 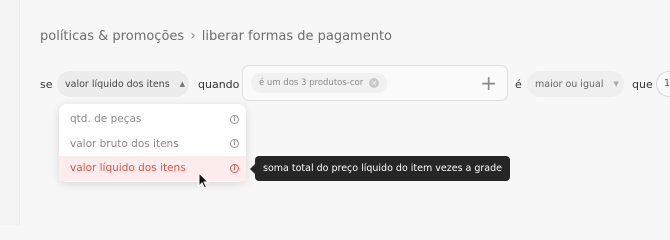 What do you see at coordinates (106, 119) in the screenshot?
I see `option-label: qtd. de peças` at bounding box center [106, 119].